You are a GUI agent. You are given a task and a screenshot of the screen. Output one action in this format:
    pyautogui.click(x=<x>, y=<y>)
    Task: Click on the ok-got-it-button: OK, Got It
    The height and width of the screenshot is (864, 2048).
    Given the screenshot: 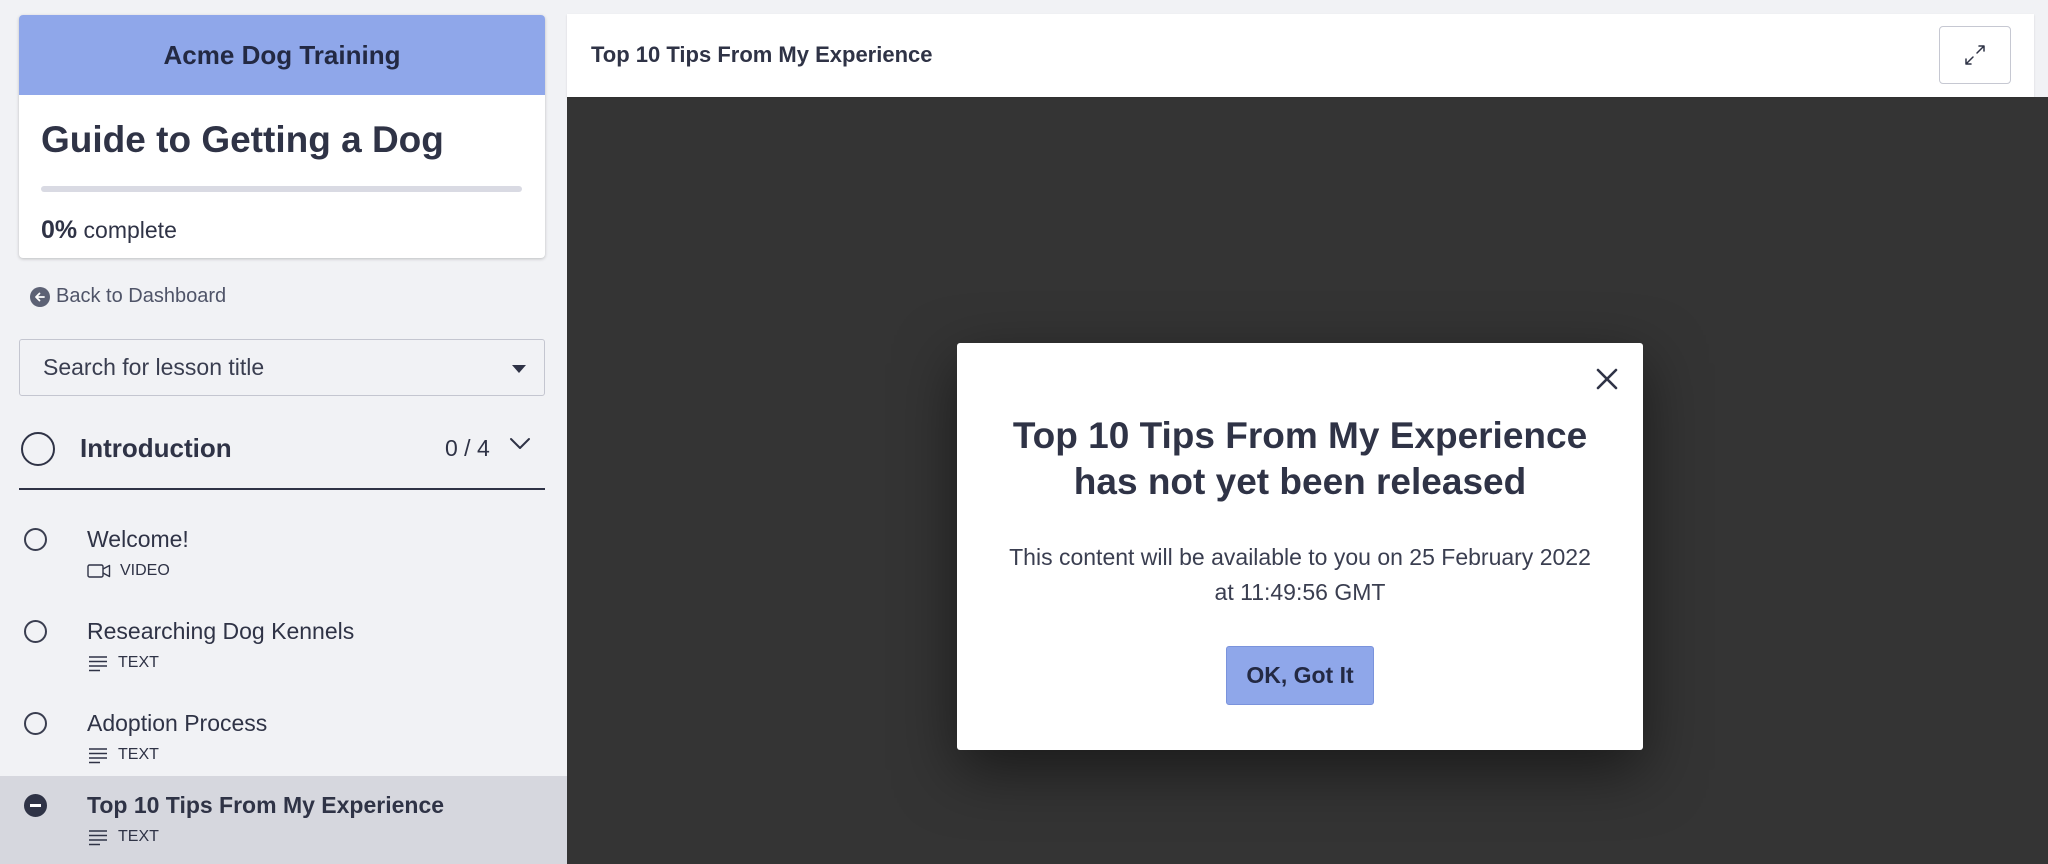 What is the action you would take?
    pyautogui.click(x=1300, y=675)
    